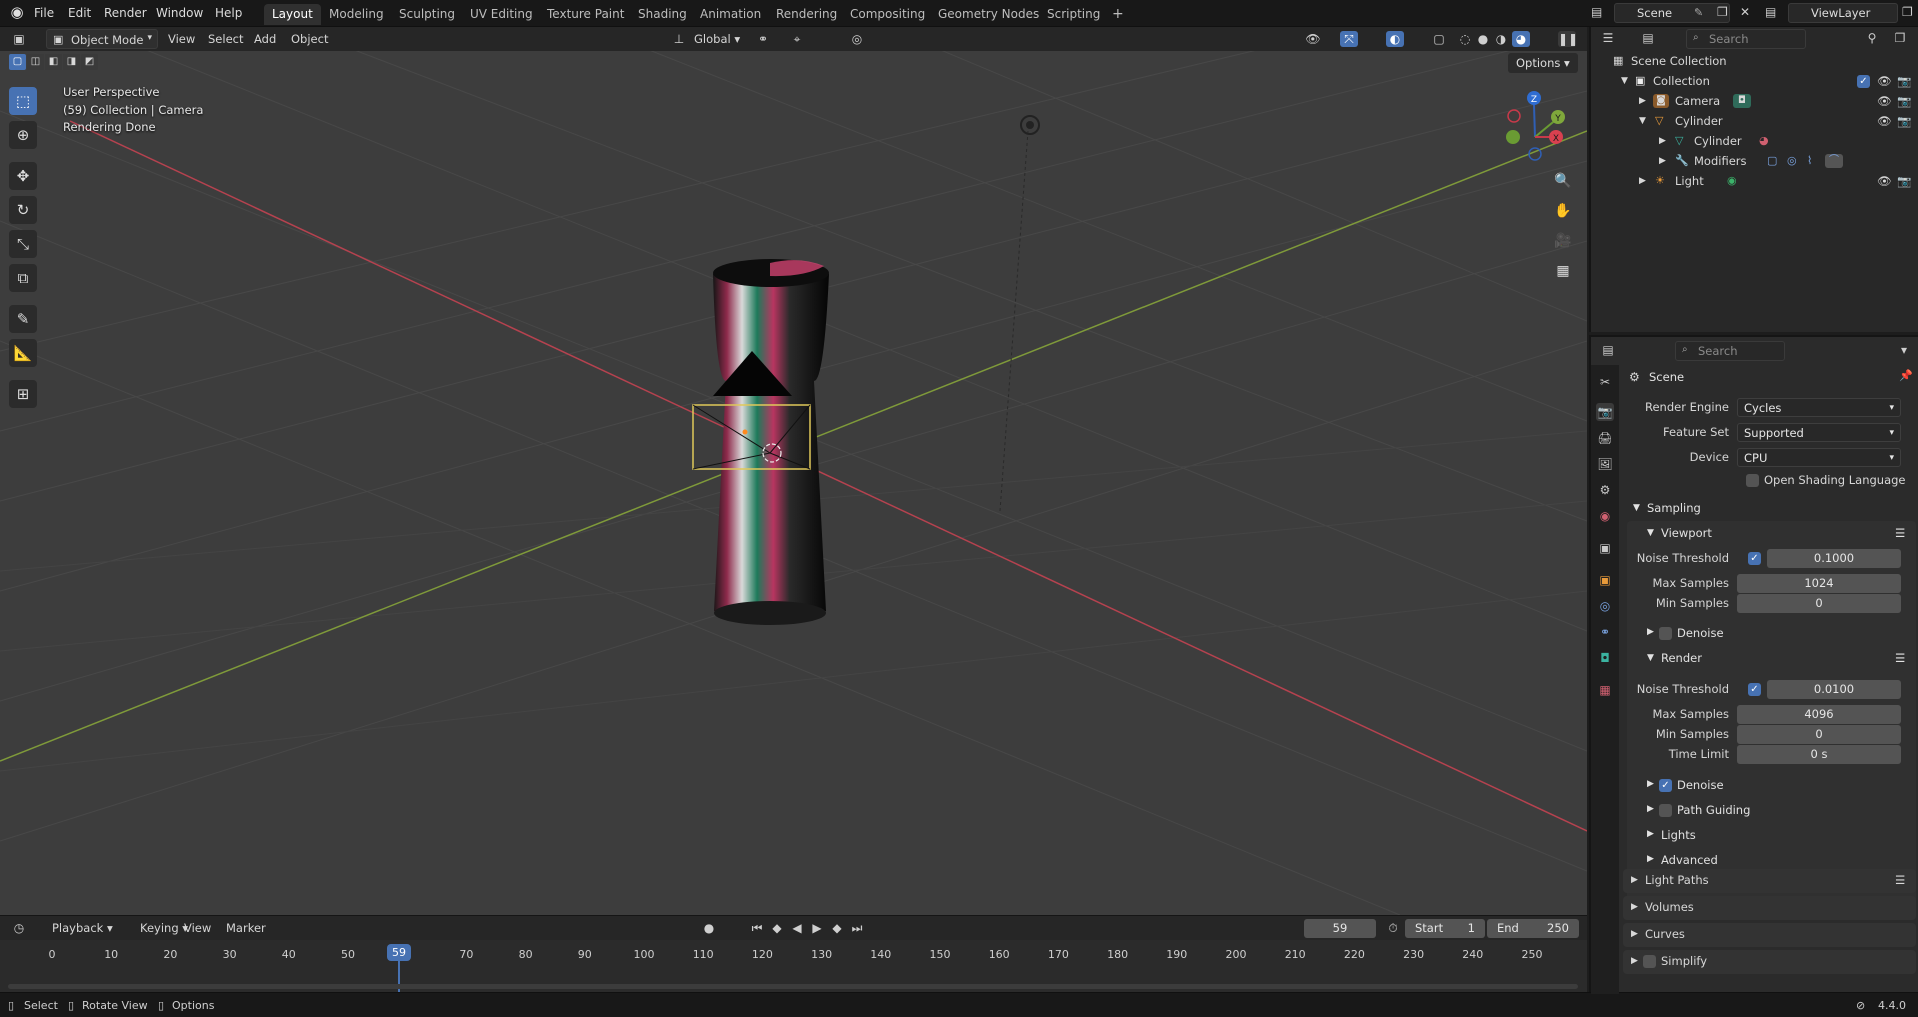  I want to click on render-subpanel-title: Render, so click(1681, 658).